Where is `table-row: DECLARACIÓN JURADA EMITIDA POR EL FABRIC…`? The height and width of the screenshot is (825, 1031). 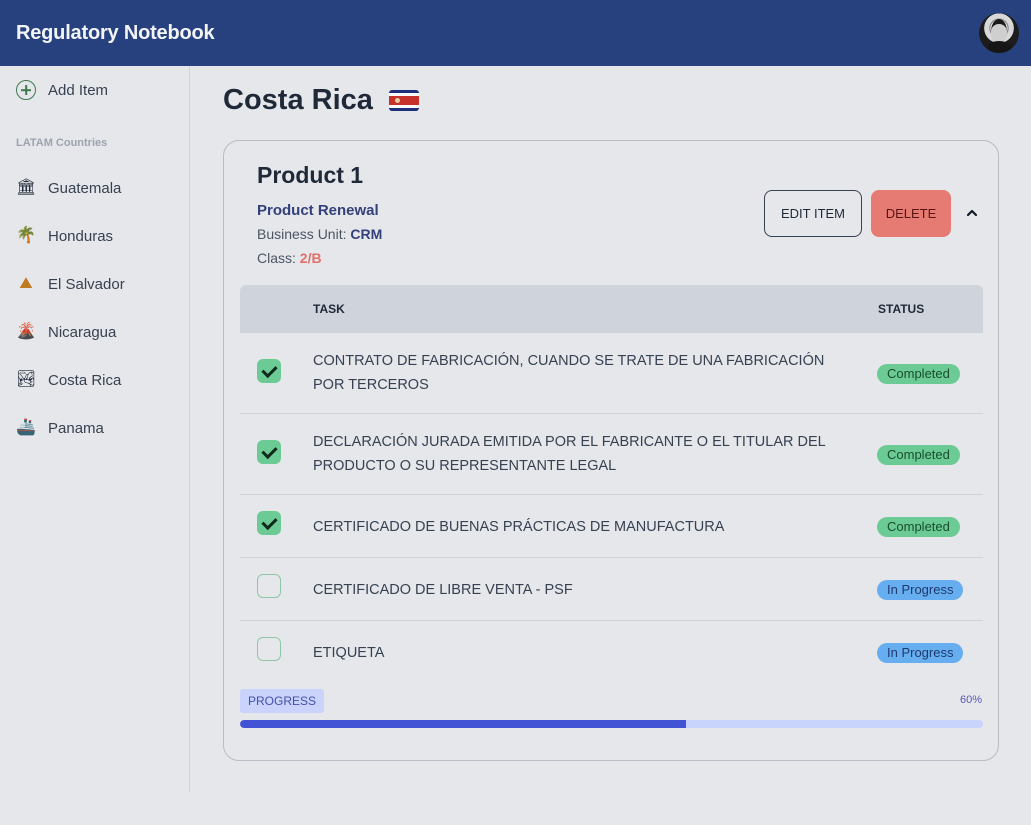
table-row: DECLARACIÓN JURADA EMITIDA POR EL FABRIC… is located at coordinates (611, 454).